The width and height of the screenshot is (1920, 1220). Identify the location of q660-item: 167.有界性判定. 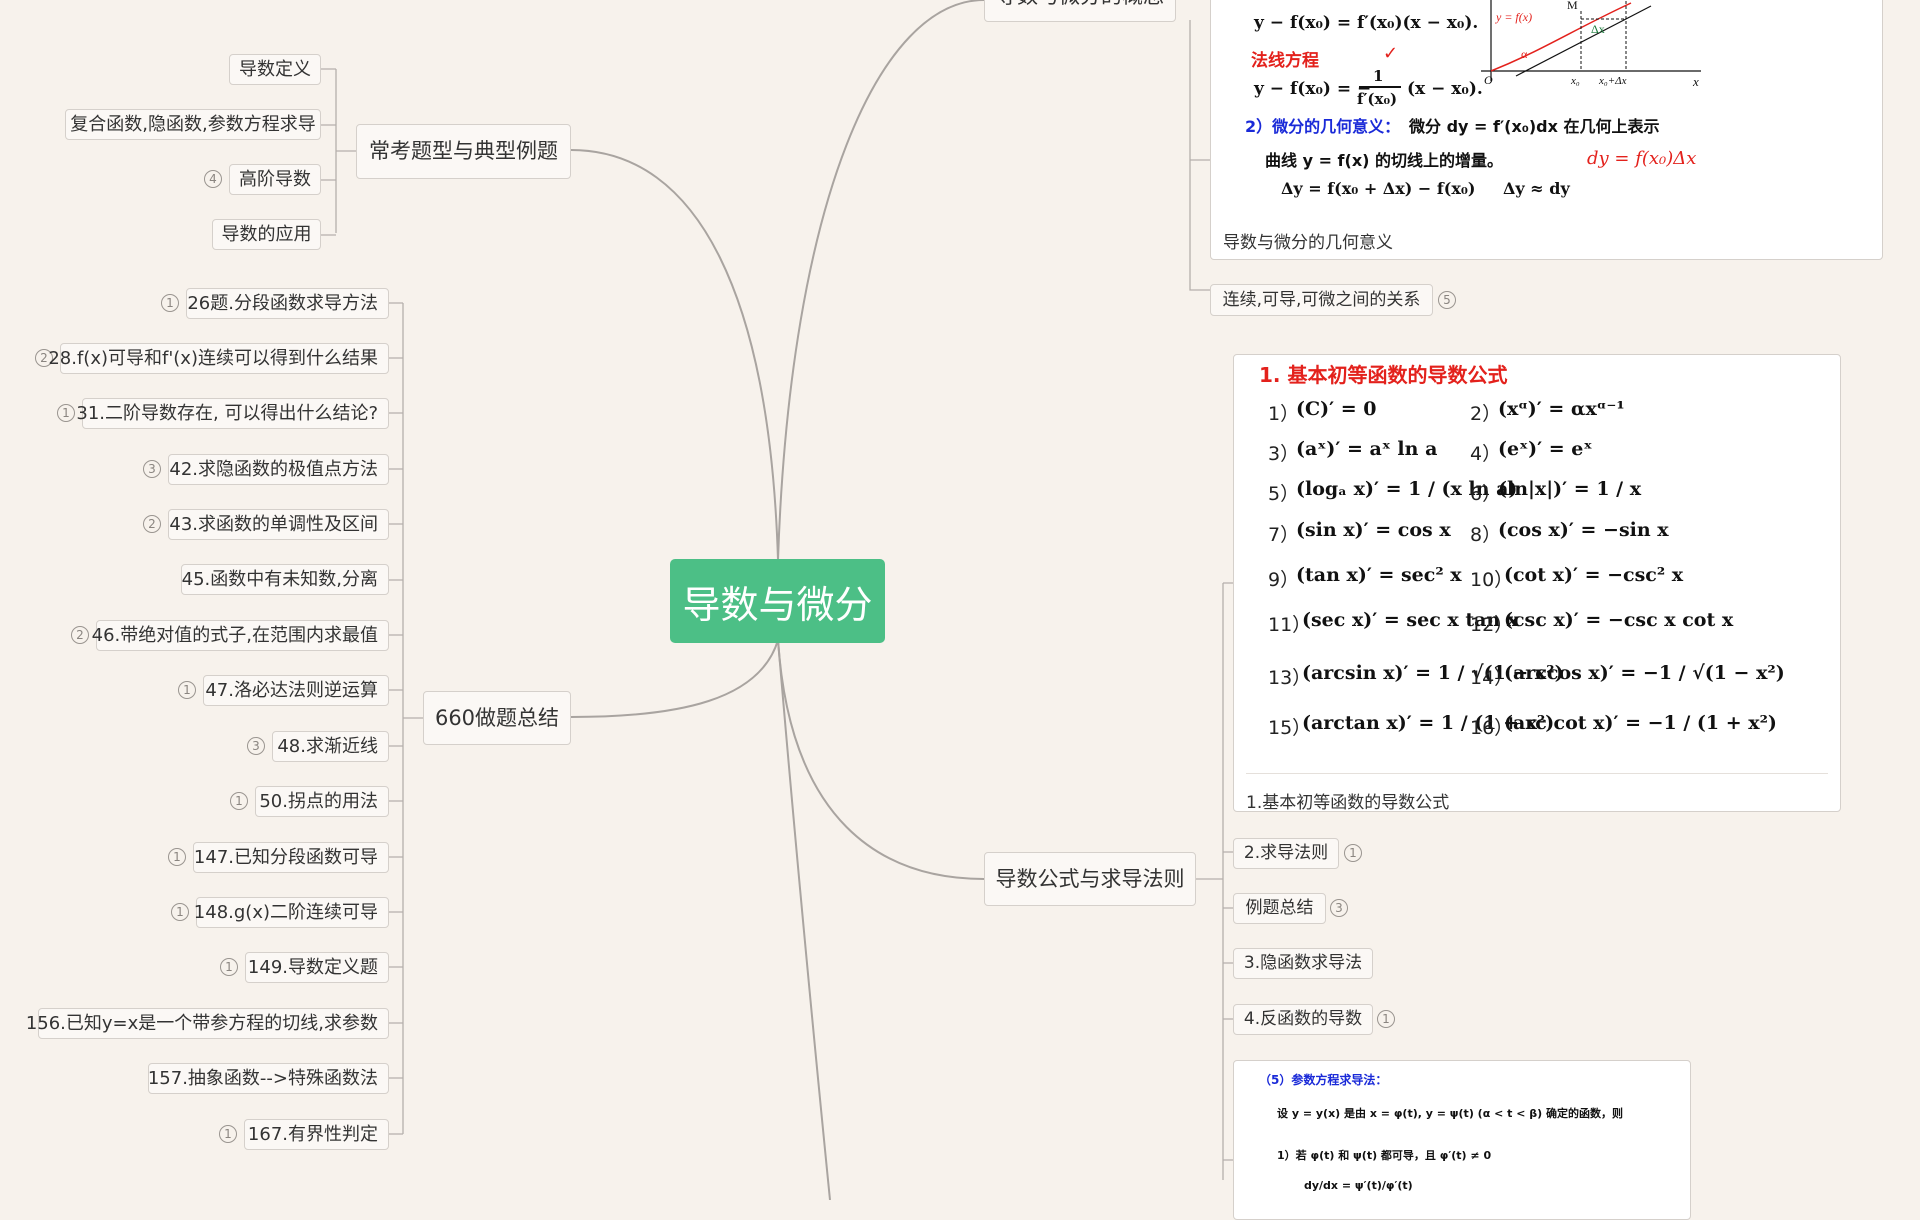
(316, 1134).